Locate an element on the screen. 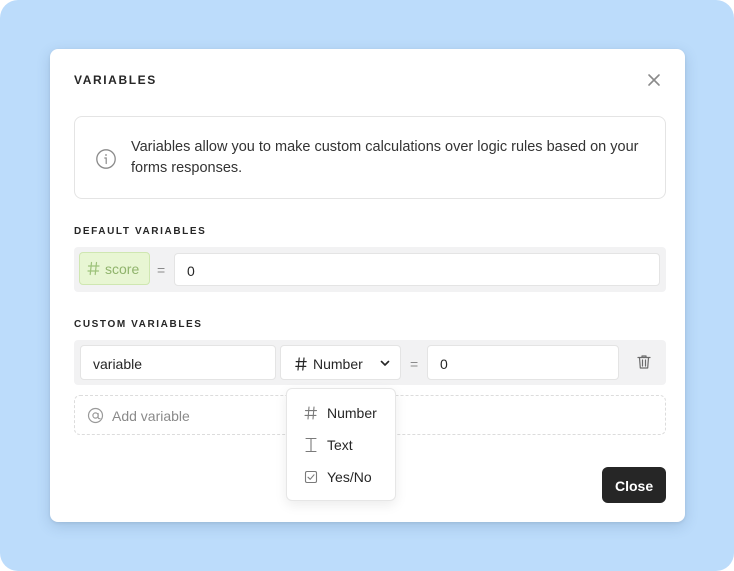  score-value-input: 0 is located at coordinates (417, 269).